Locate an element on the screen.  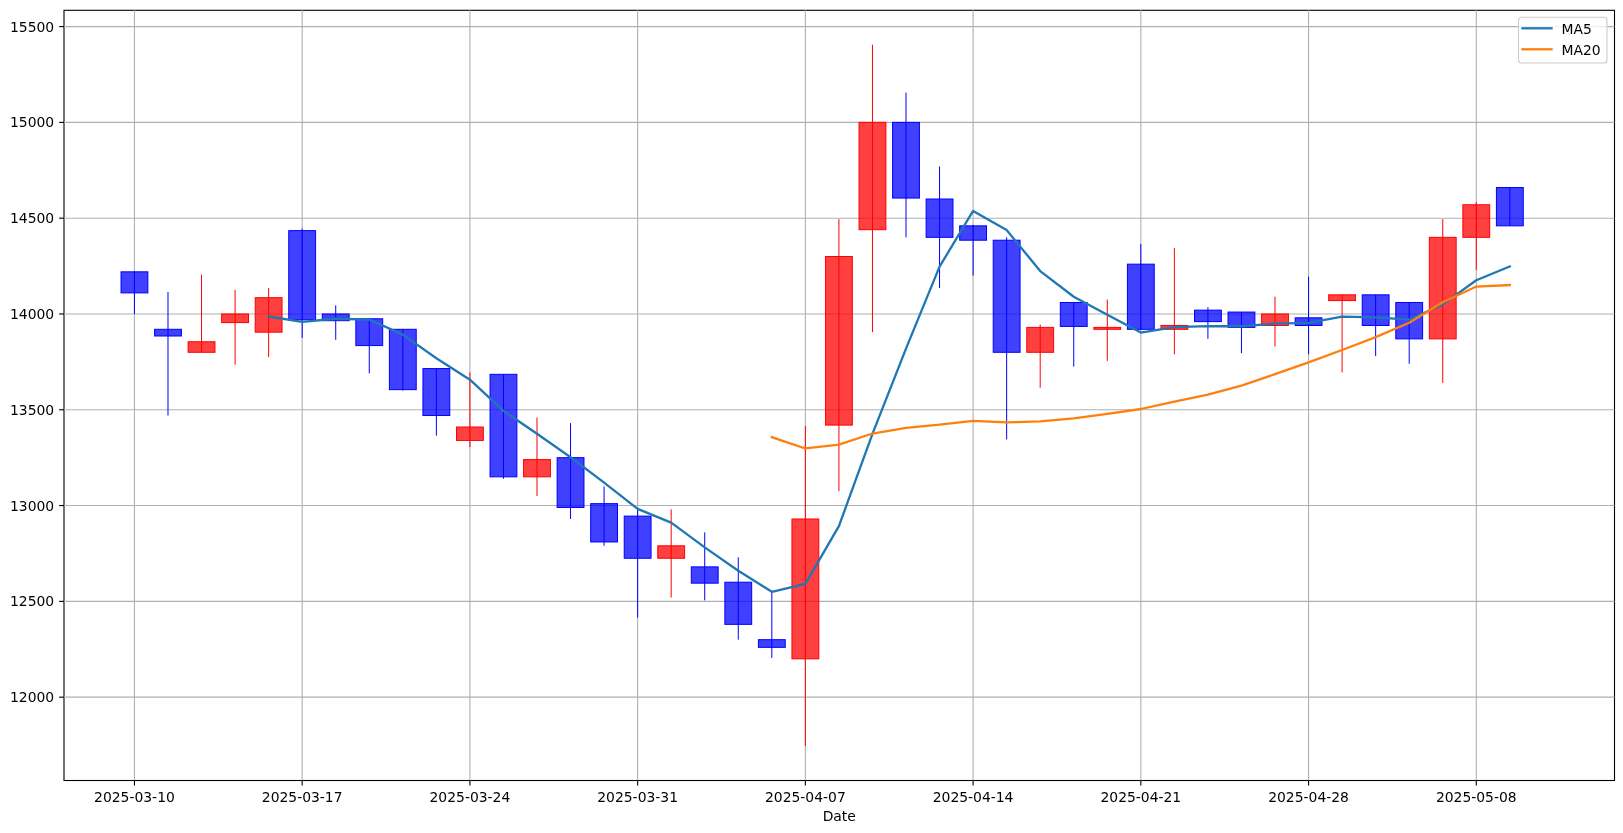
x-tick-label: 2025-04-07 is located at coordinates (805, 797).